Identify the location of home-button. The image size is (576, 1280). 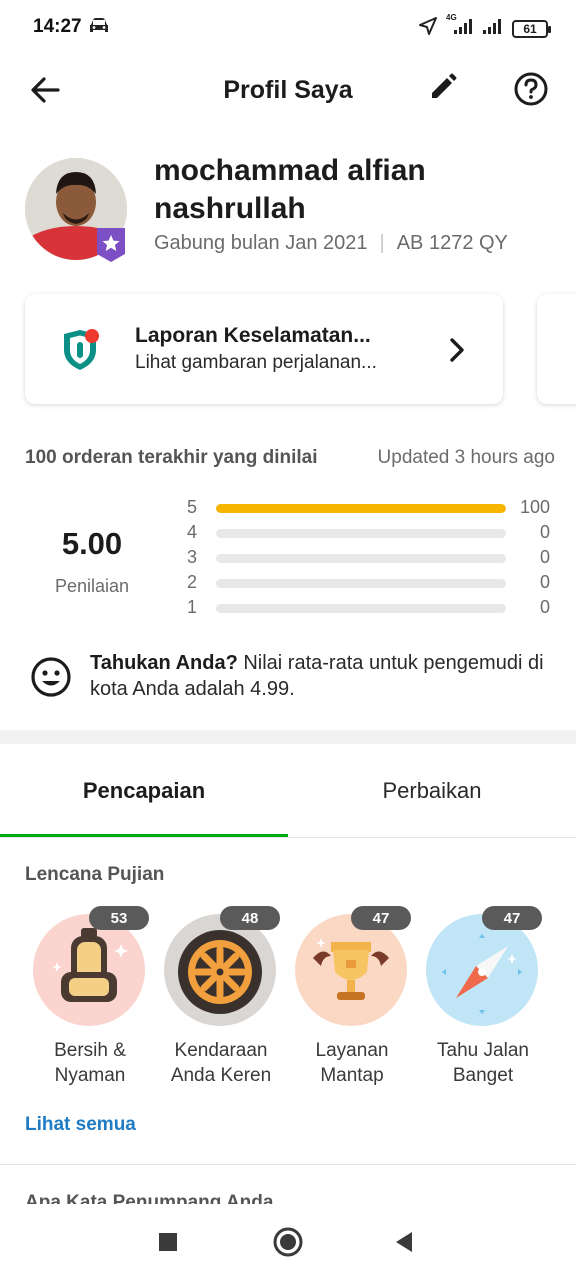
(288, 1242).